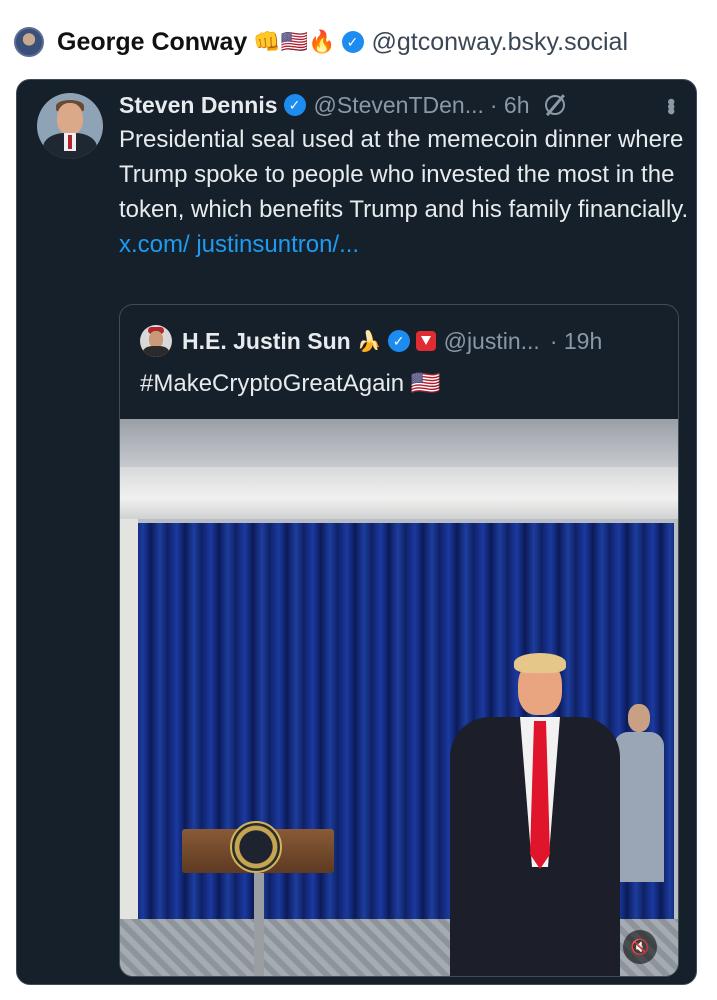 The width and height of the screenshot is (717, 1000). I want to click on outer-author-name: George Conway, so click(152, 42).